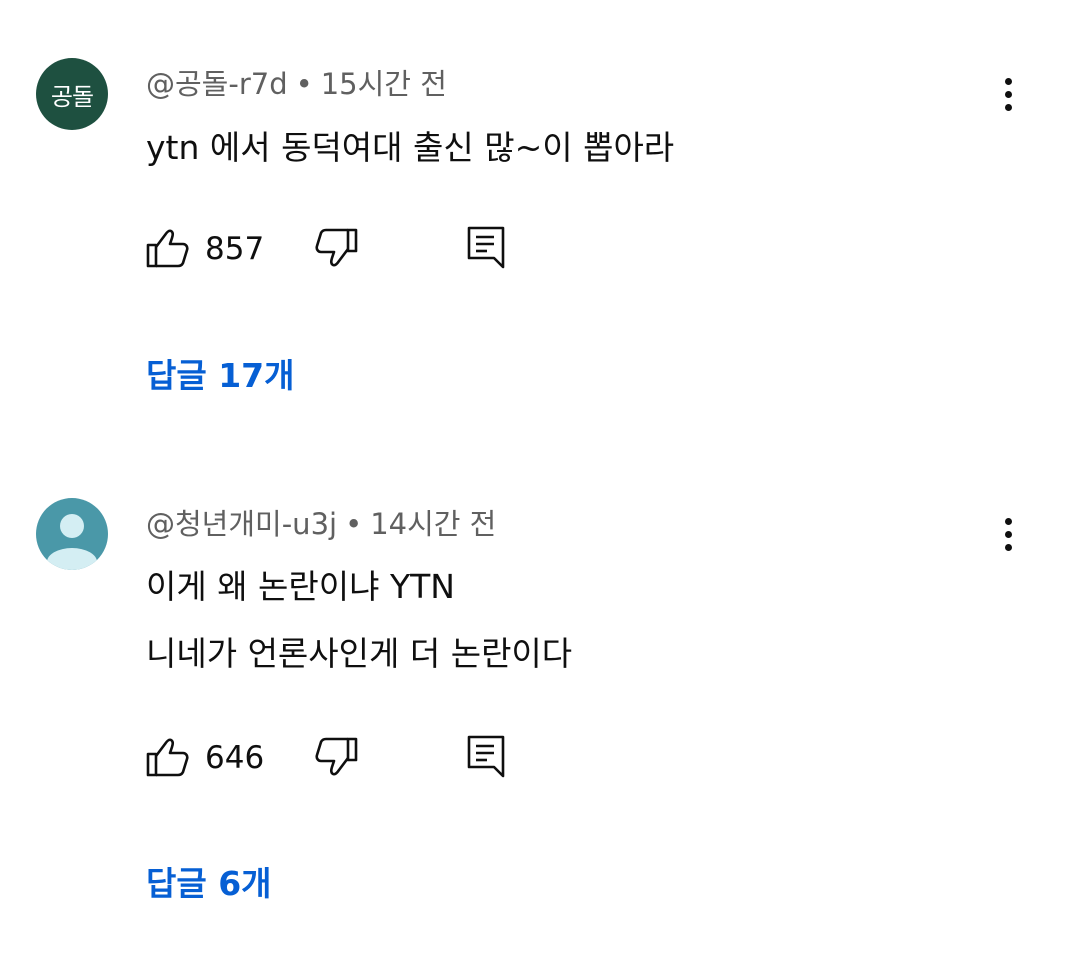 This screenshot has height=953, width=1080. I want to click on comment-text-line: 이게 왜 논란이냐 YTN, so click(300, 586).